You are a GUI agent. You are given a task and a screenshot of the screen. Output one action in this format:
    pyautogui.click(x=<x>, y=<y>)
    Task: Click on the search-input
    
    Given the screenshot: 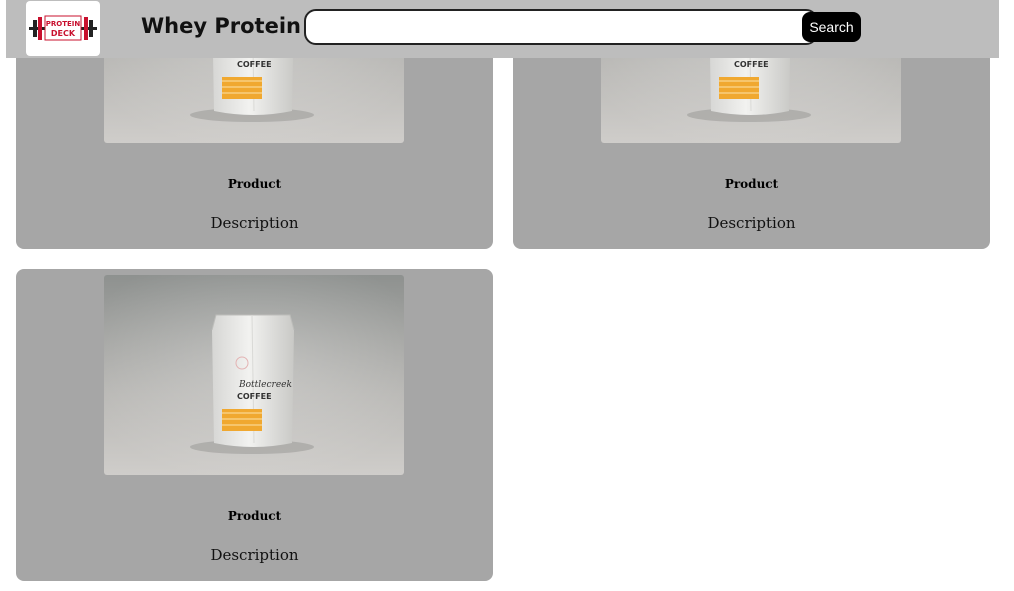 What is the action you would take?
    pyautogui.click(x=561, y=27)
    